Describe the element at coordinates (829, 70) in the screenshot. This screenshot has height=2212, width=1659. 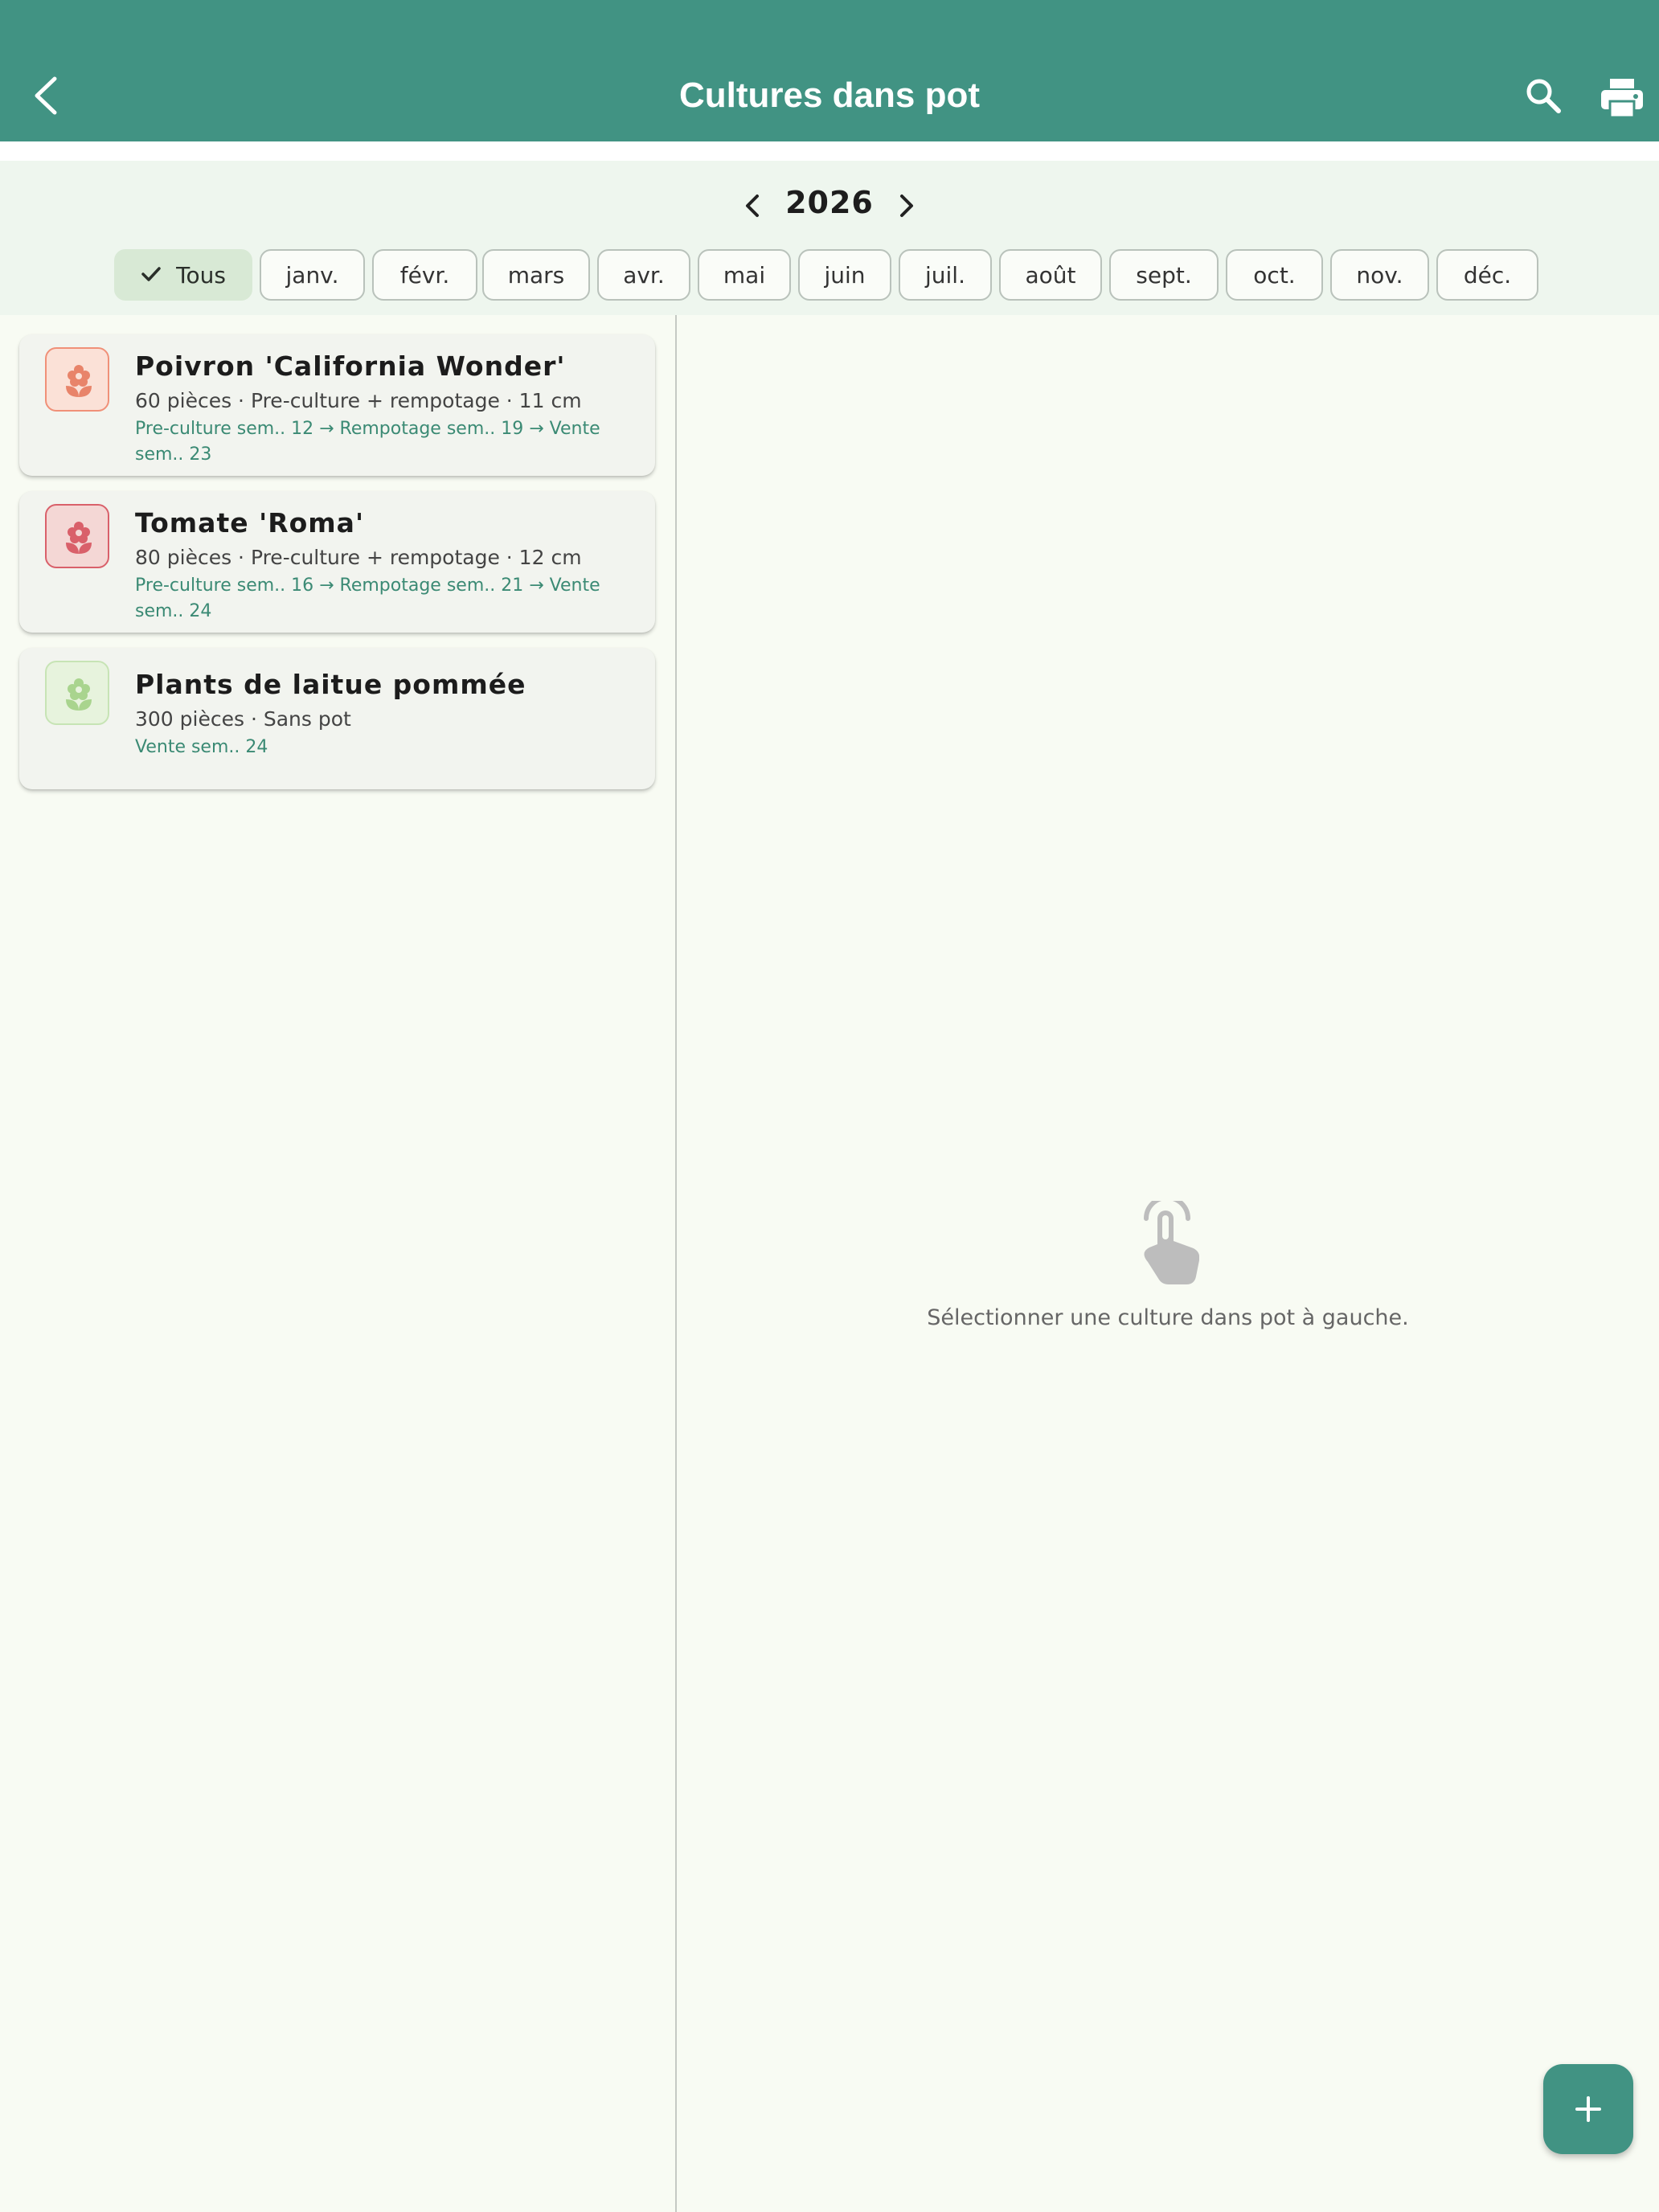
I see `app-bar: Cultures dans pot` at that location.